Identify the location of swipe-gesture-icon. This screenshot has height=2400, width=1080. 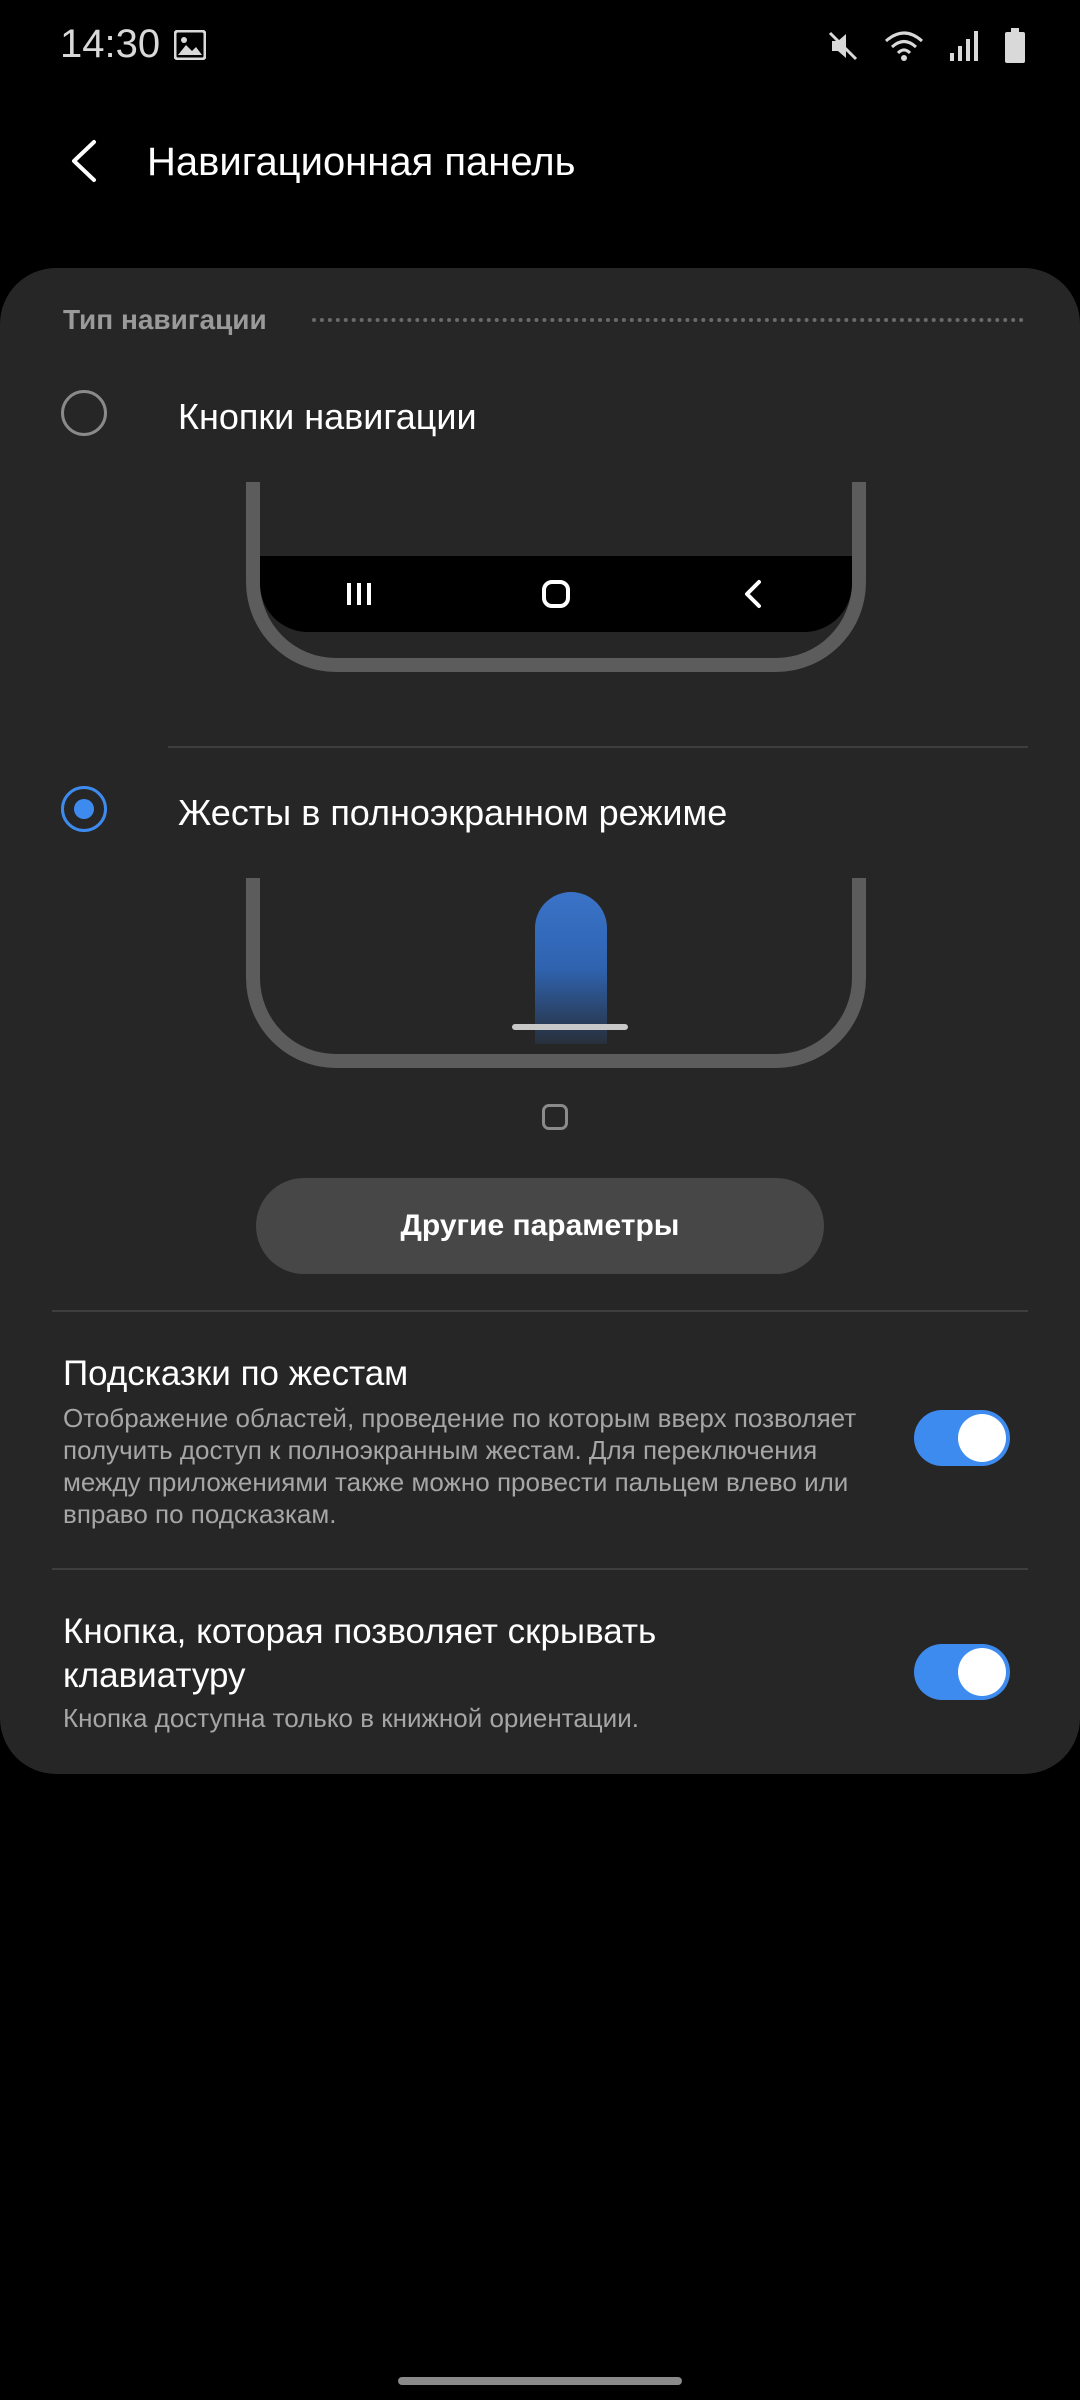
(571, 968).